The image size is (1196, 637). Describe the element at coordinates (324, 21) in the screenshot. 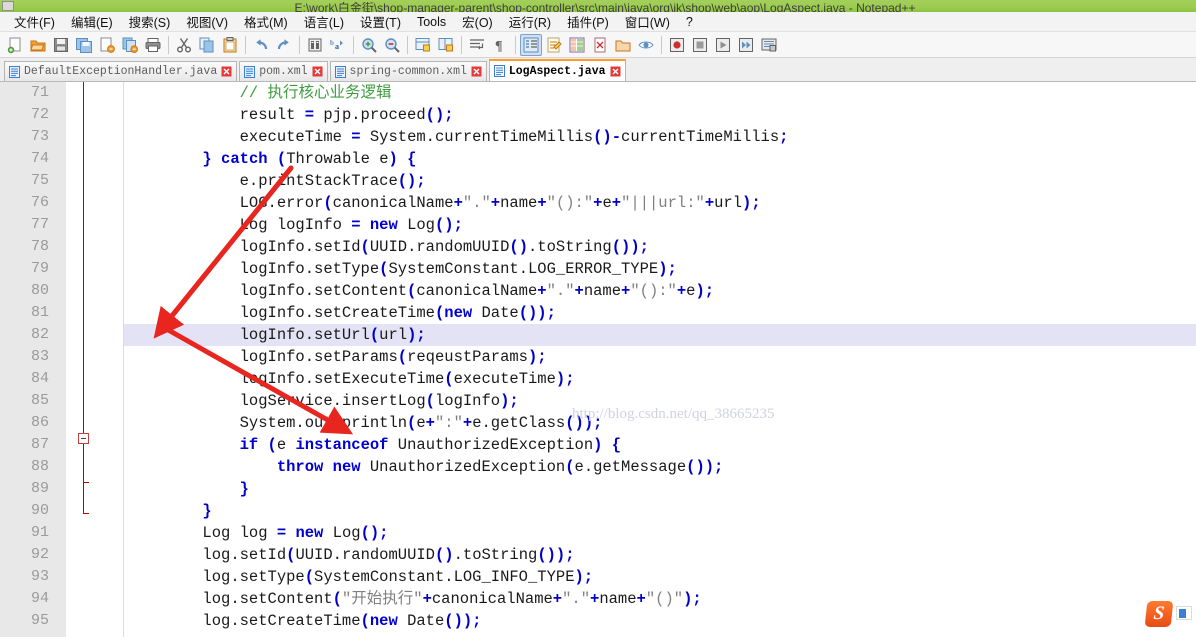

I see `menu-language: 语言(L)` at that location.